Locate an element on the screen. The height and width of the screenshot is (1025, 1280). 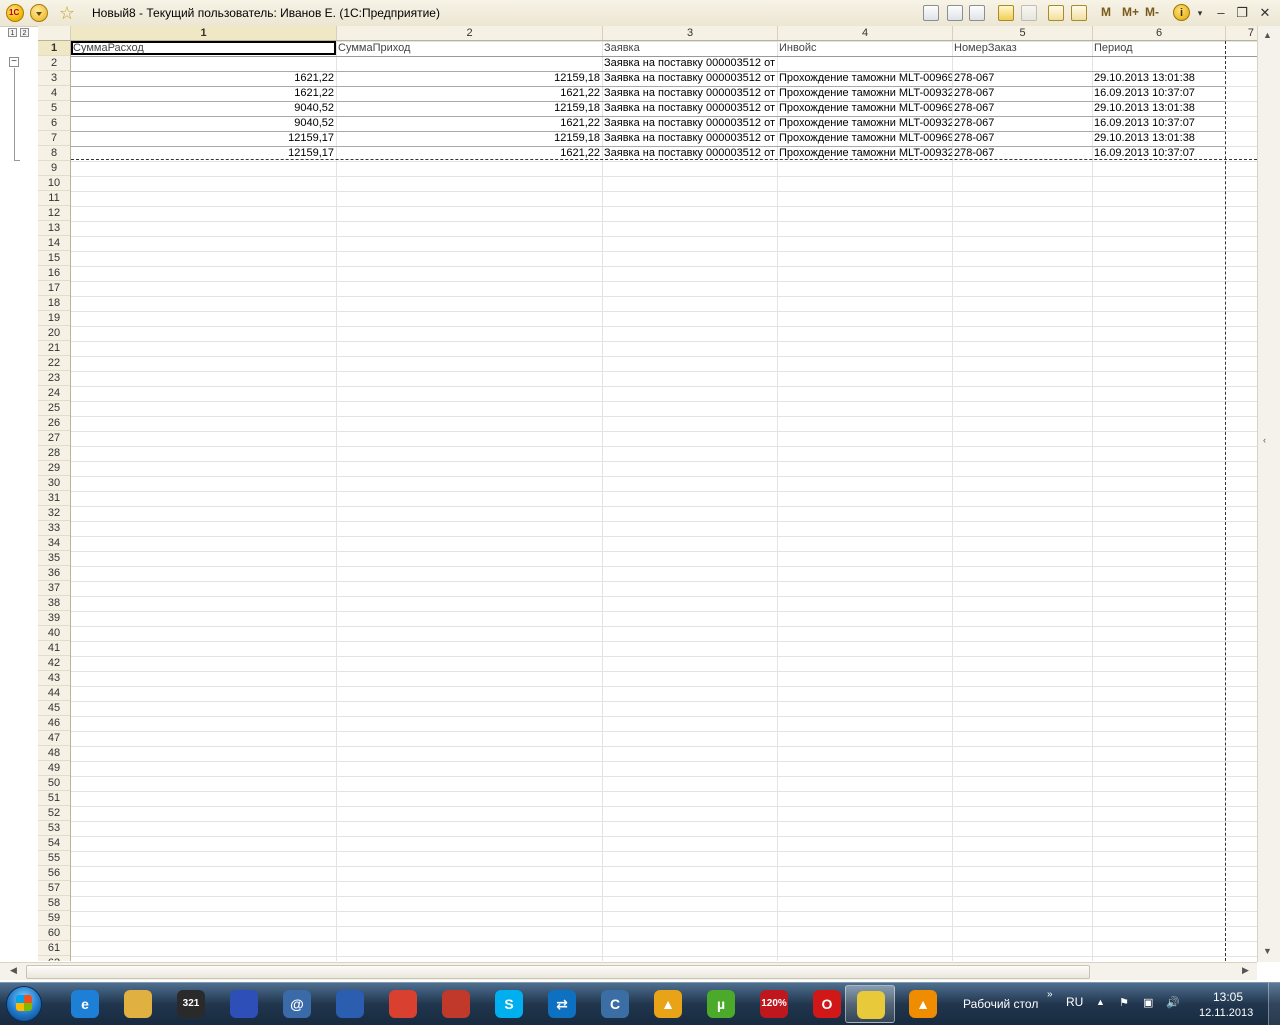
column-header-7: 7 is located at coordinates (1242, 33).